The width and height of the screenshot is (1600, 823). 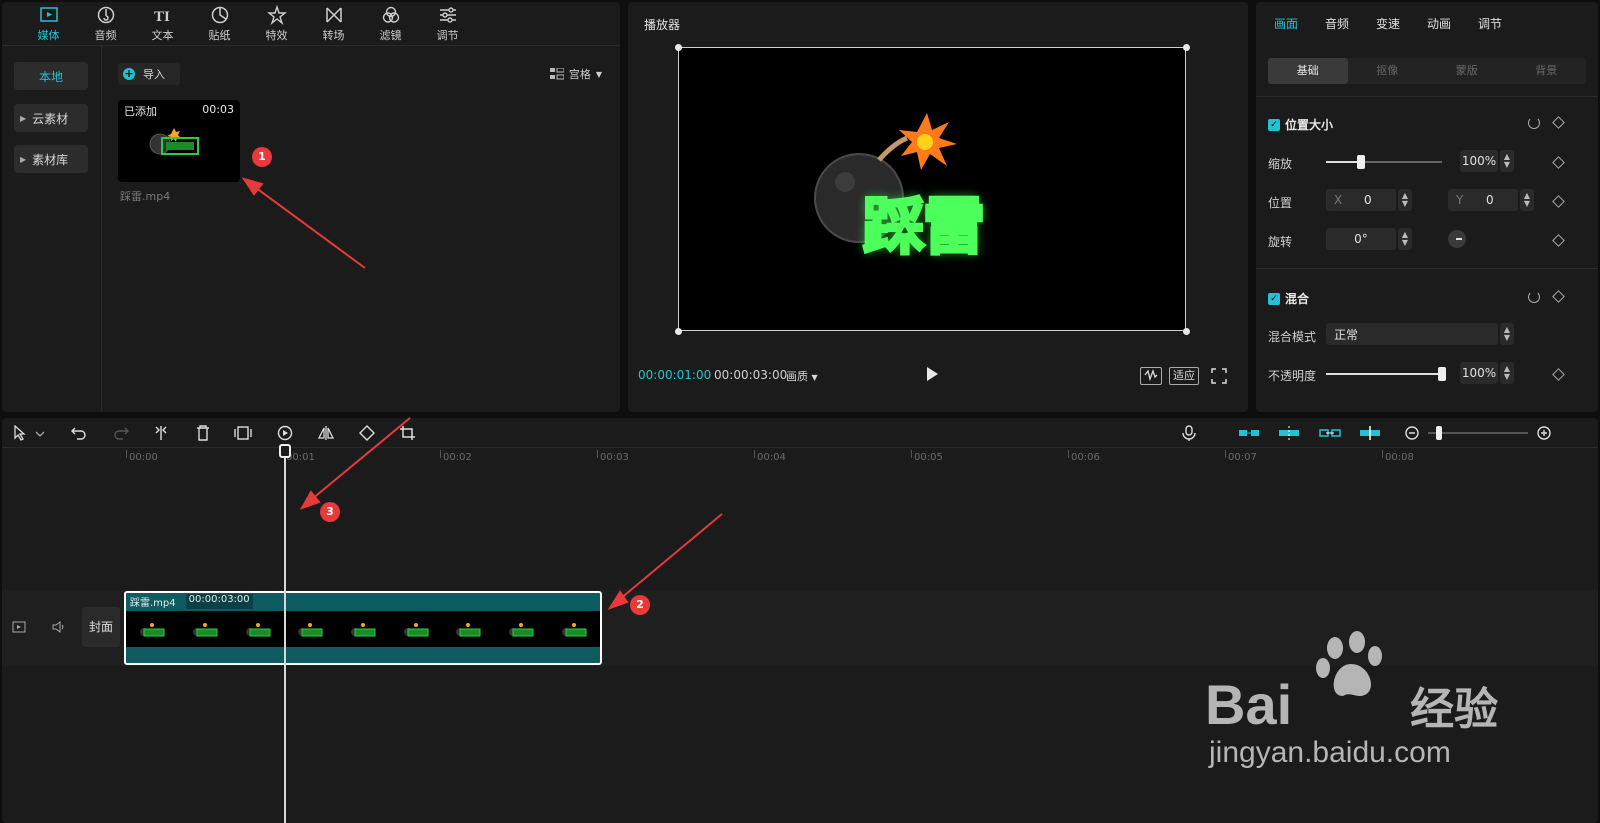 What do you see at coordinates (1249, 704) in the screenshot?
I see `watermark-brand-bai: Bai` at bounding box center [1249, 704].